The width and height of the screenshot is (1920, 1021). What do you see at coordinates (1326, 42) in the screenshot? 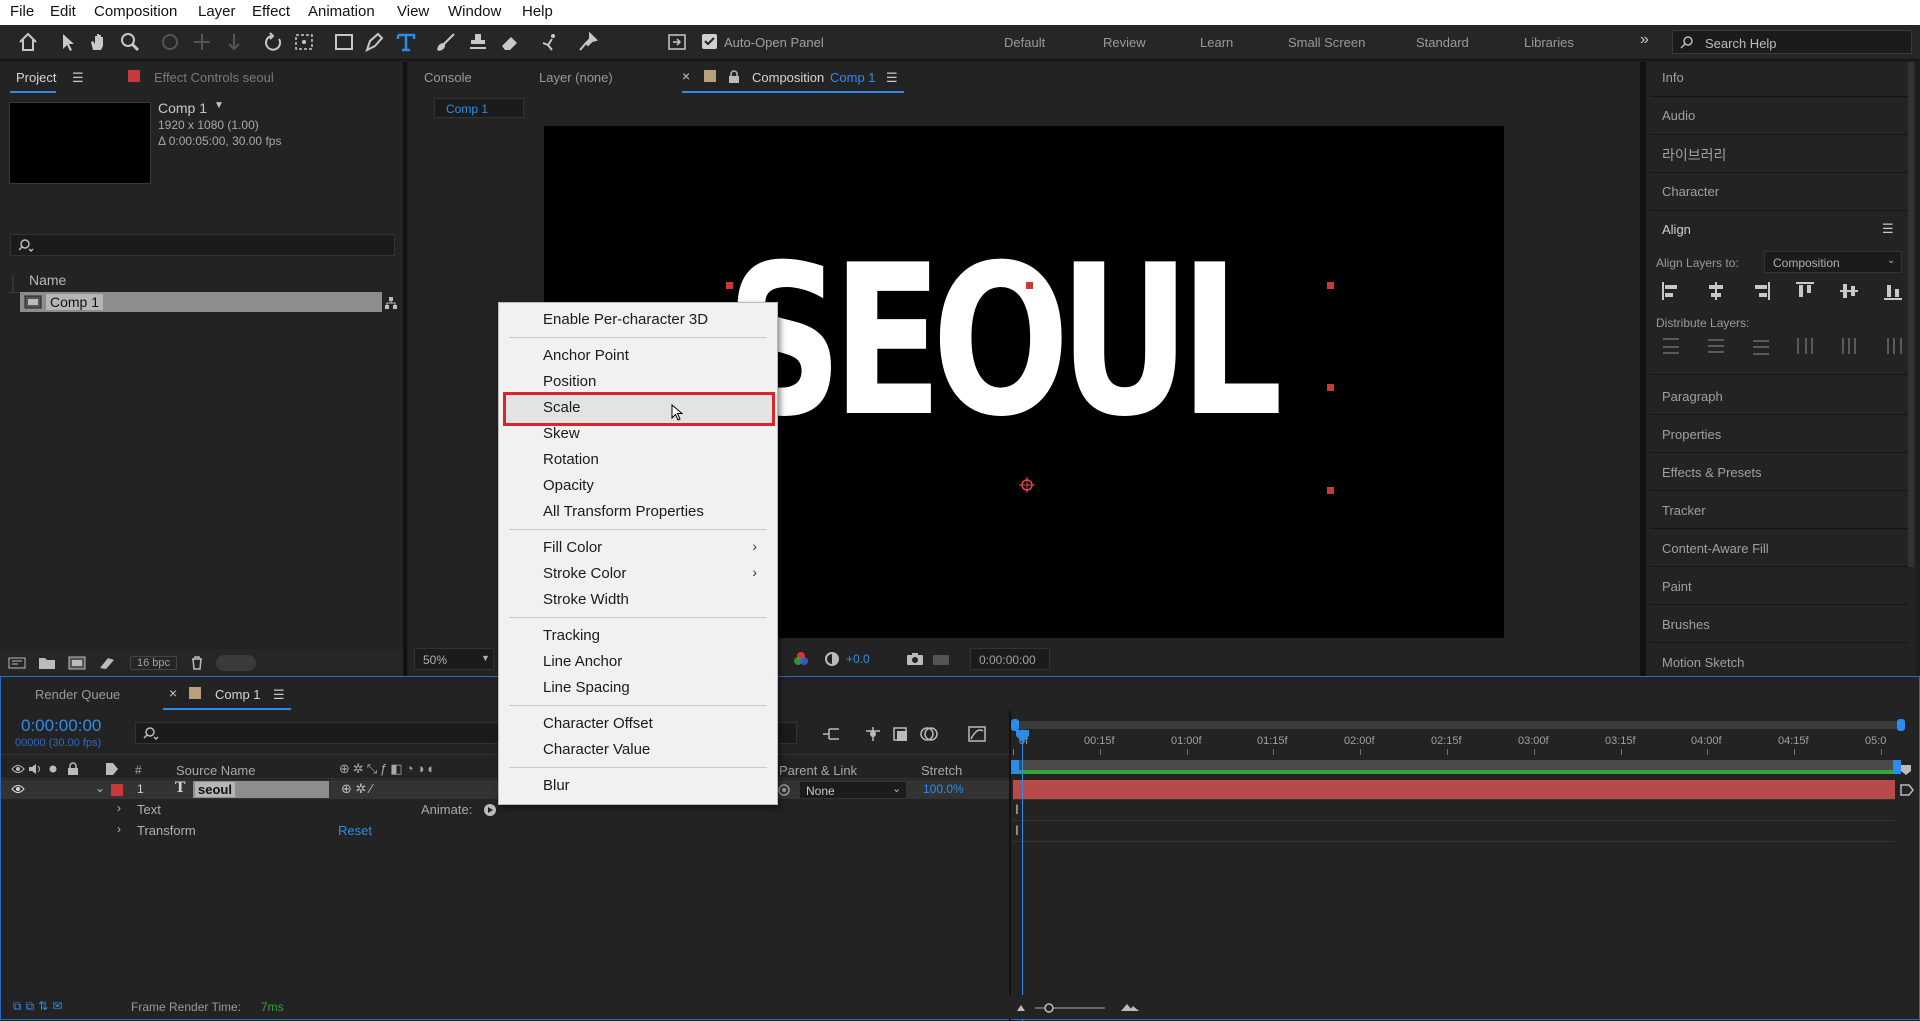
I see `workspace-small-screen: Small Screen` at bounding box center [1326, 42].